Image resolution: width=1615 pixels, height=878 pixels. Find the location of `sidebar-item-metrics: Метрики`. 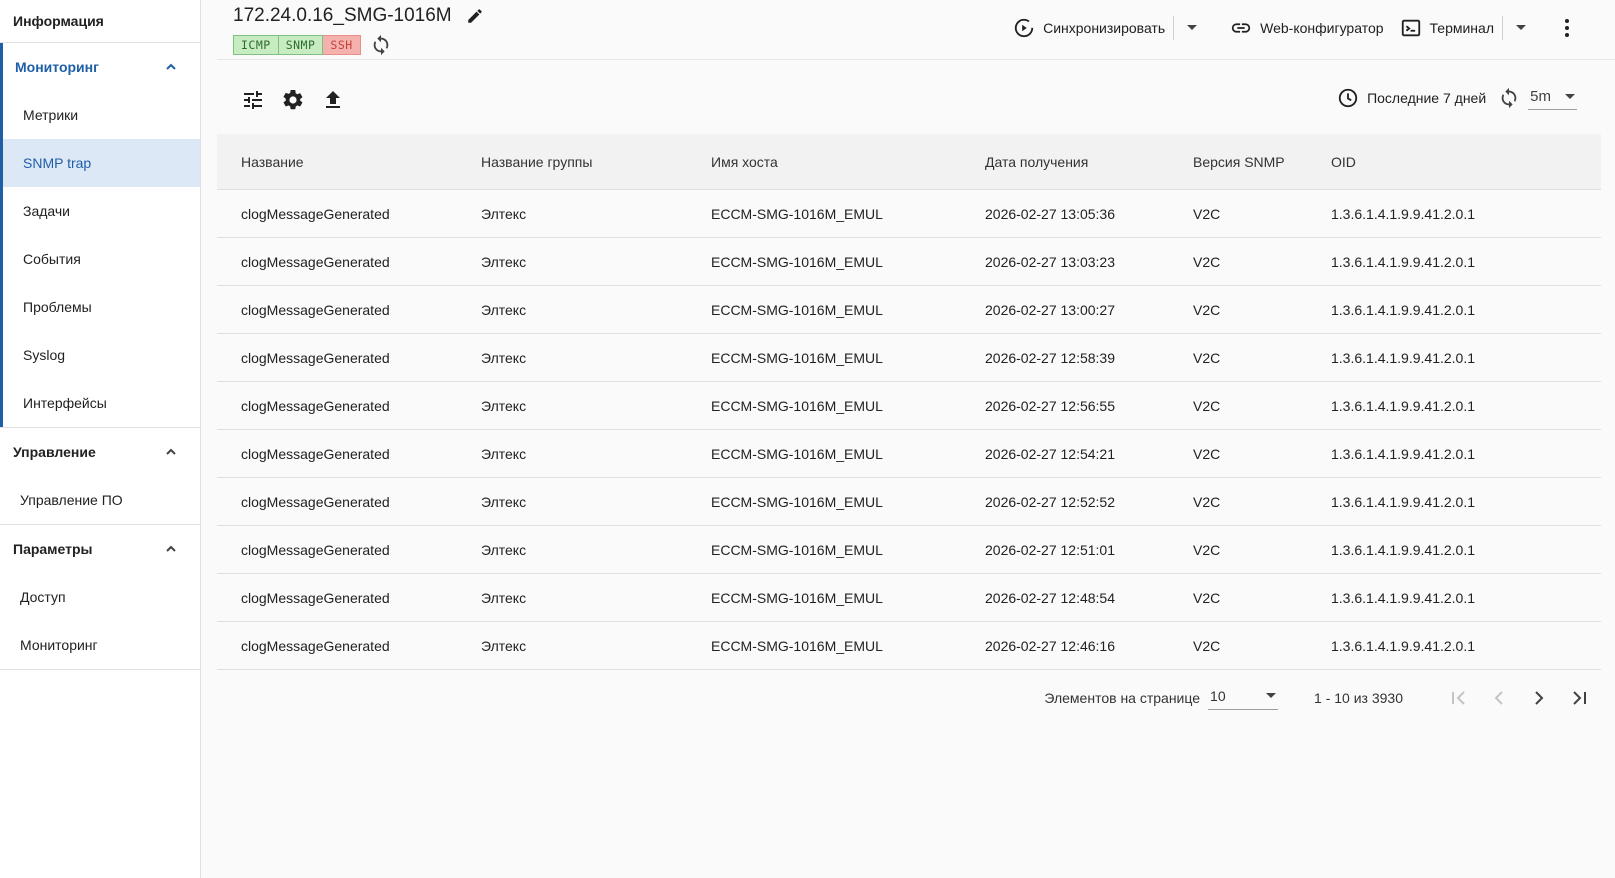

sidebar-item-metrics: Метрики is located at coordinates (101, 115).